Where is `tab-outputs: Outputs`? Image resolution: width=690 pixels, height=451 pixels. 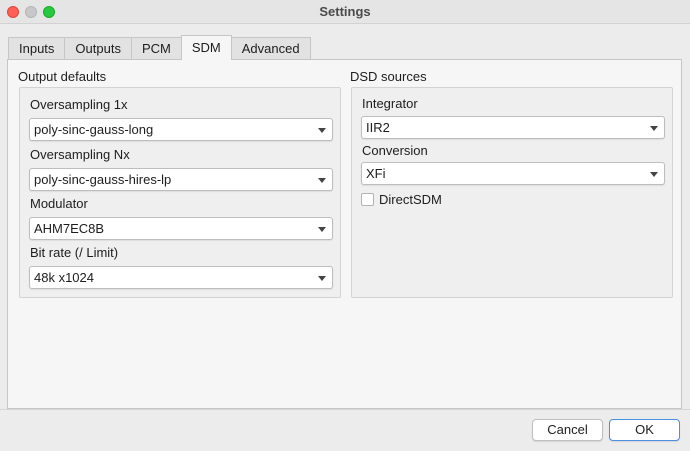
tab-outputs: Outputs is located at coordinates (98, 48).